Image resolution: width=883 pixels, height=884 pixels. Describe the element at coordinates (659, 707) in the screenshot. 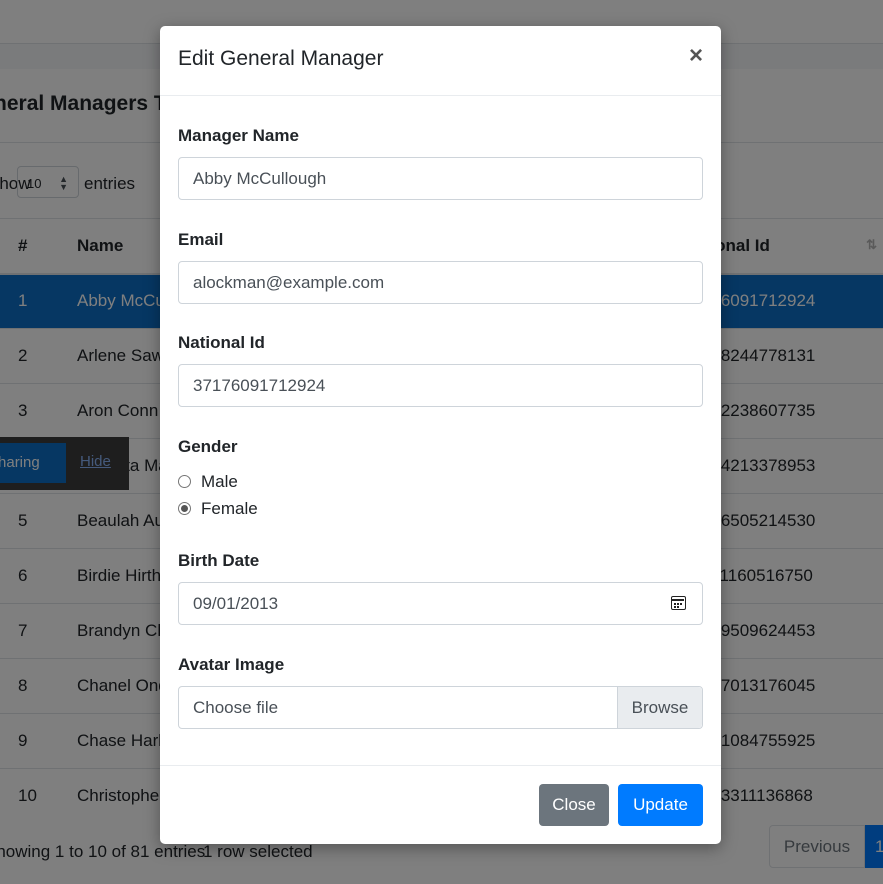

I see `browse-button: Browse` at that location.